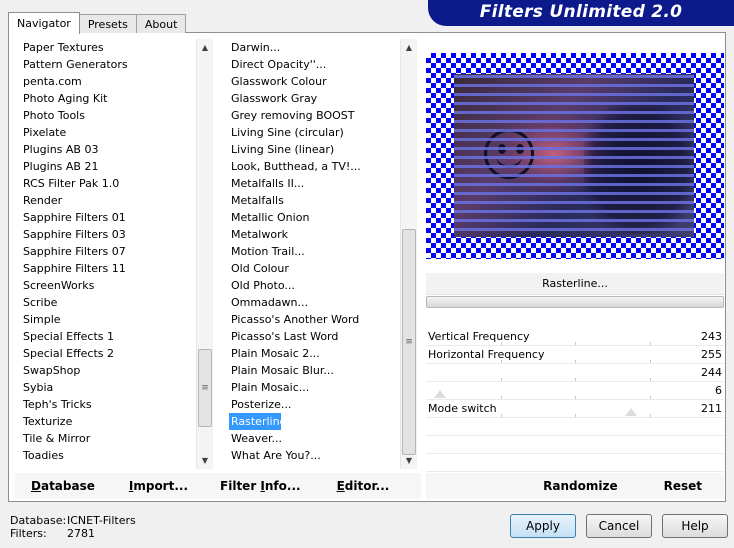 This screenshot has height=548, width=734. I want to click on filter-item: Old Colour, so click(326, 268).